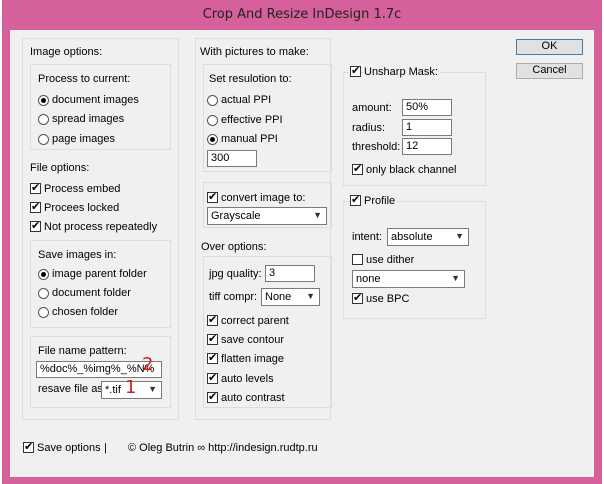  What do you see at coordinates (212, 396) in the screenshot?
I see `auto-contrast-checkbox` at bounding box center [212, 396].